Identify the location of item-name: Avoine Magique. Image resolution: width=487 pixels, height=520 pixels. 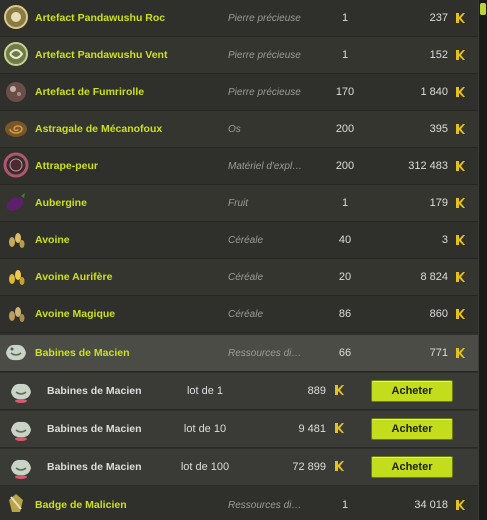
(75, 314).